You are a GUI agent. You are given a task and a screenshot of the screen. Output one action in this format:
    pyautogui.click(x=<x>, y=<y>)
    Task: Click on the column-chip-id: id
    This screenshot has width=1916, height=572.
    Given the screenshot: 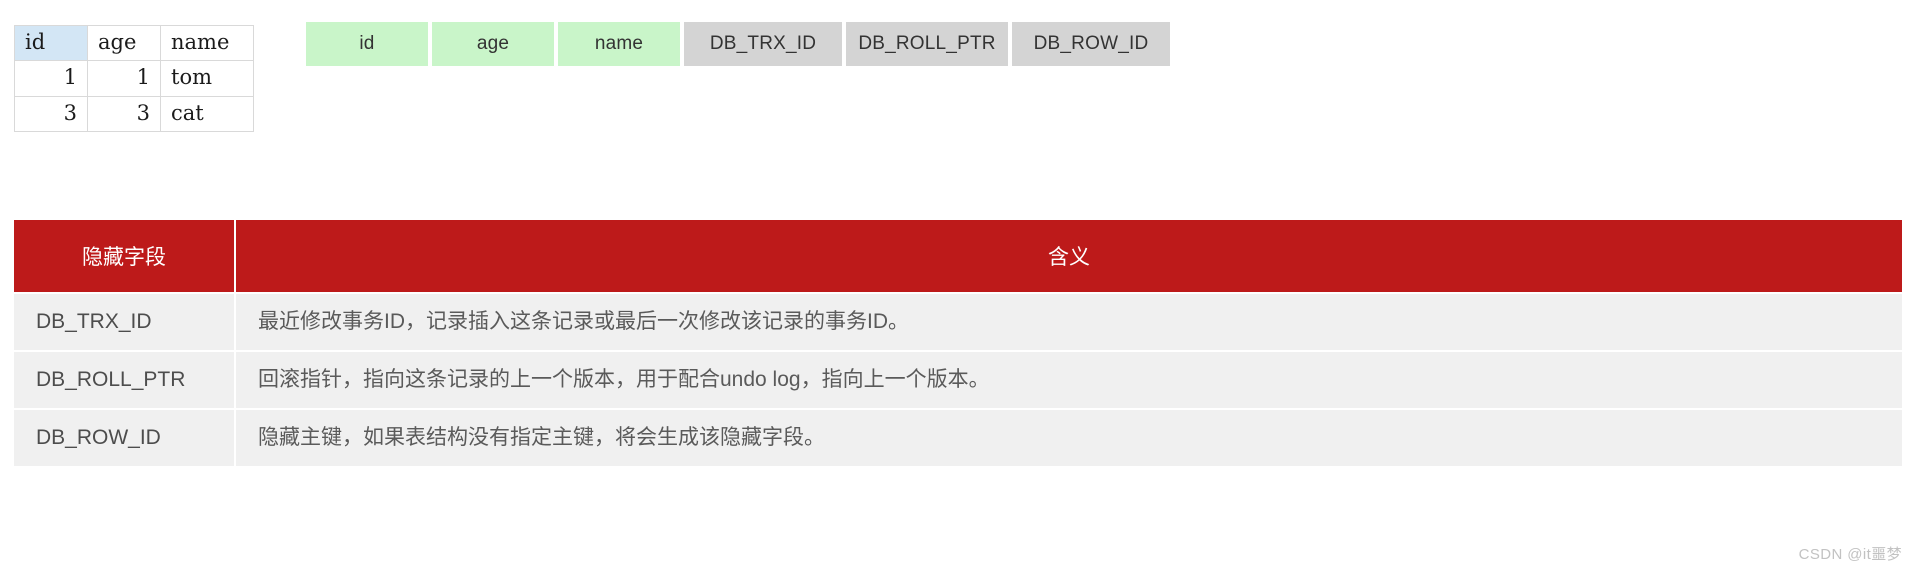 What is the action you would take?
    pyautogui.click(x=367, y=44)
    